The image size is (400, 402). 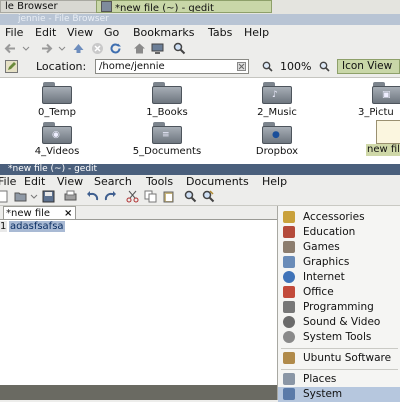 I want to click on fb-menu-view: View, so click(x=80, y=33).